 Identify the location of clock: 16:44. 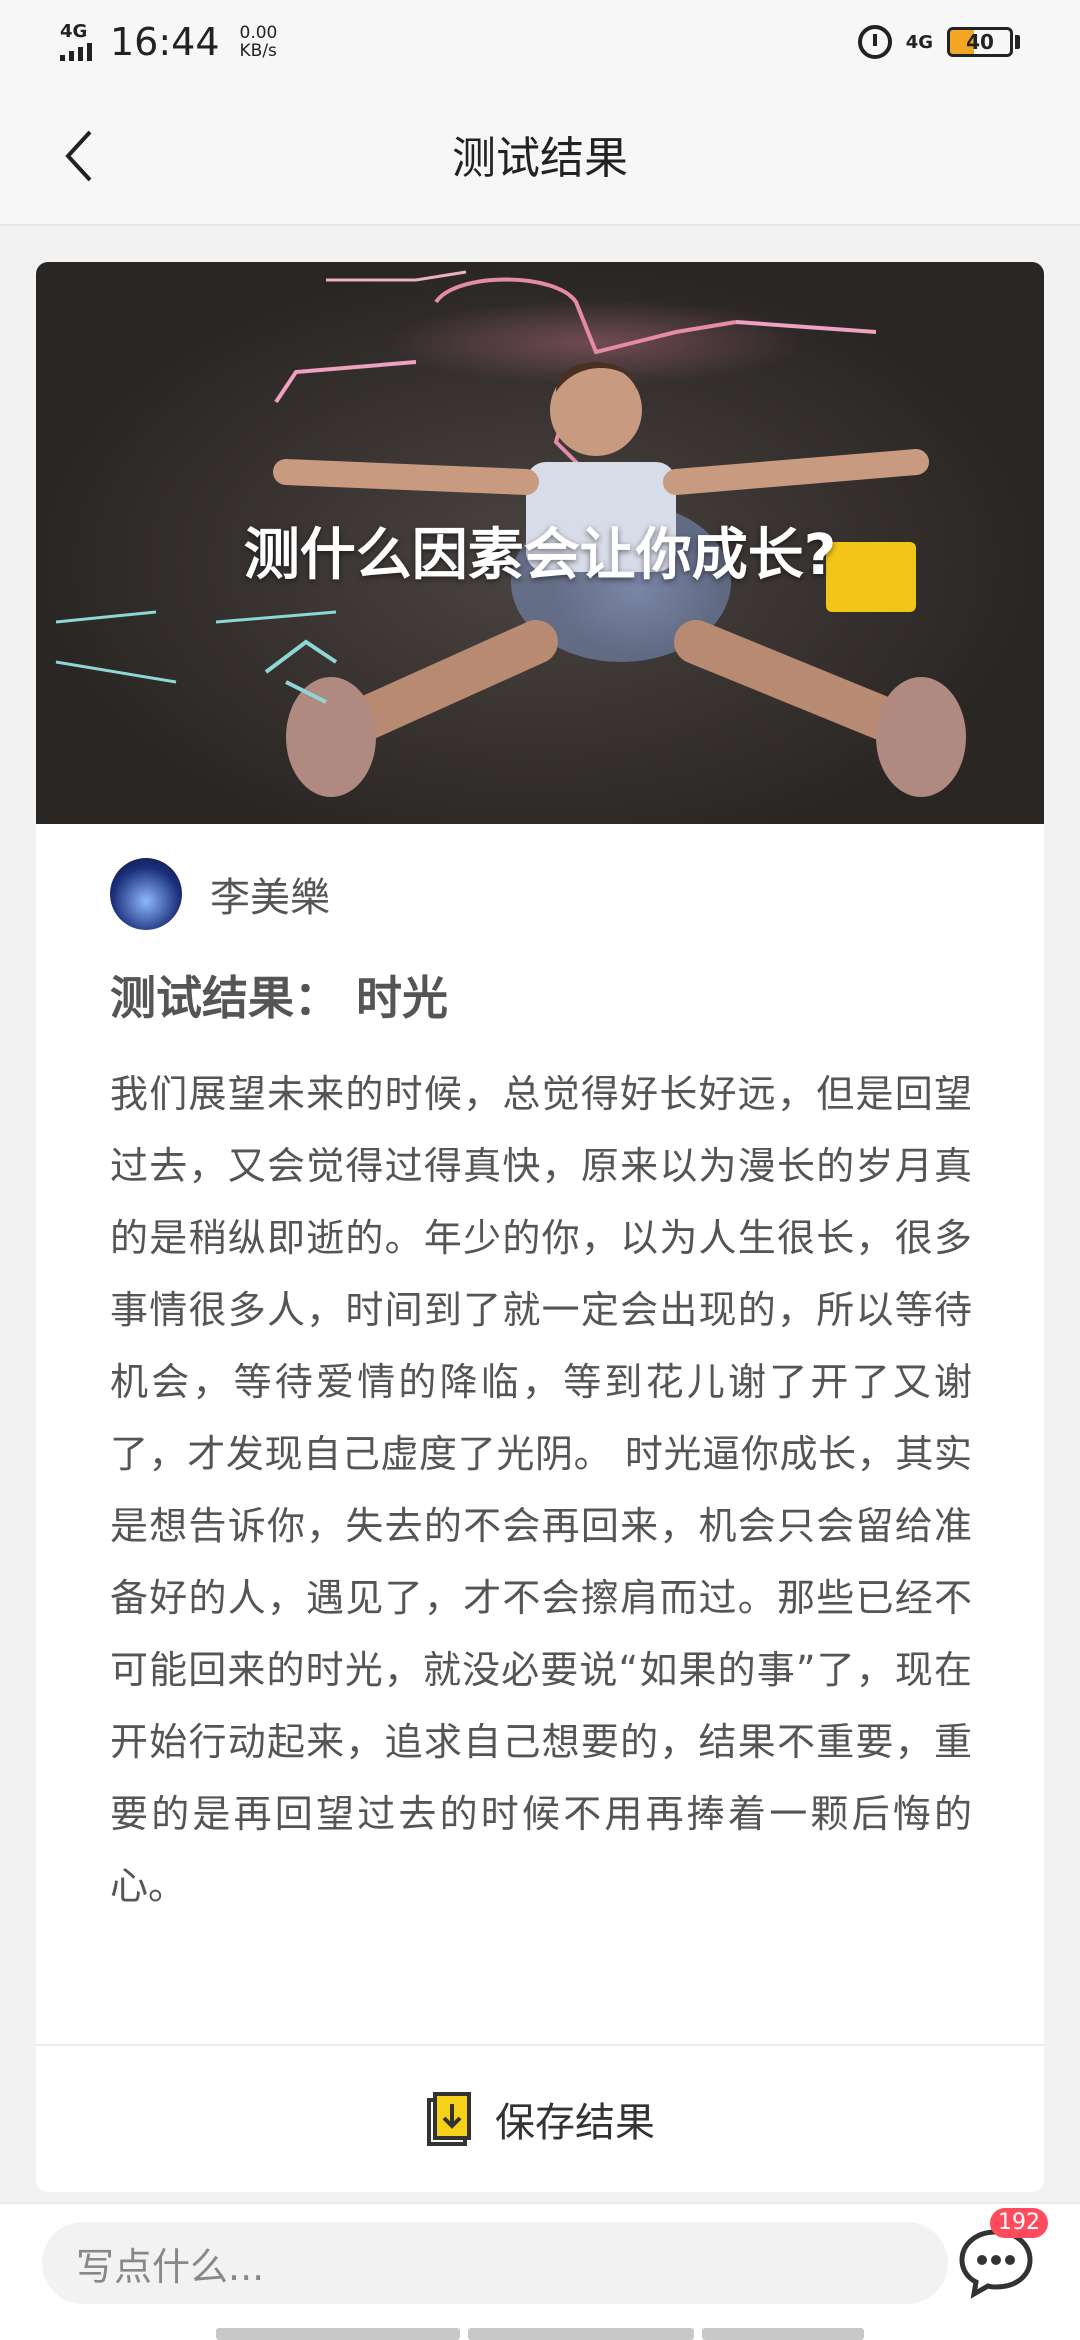
(165, 42).